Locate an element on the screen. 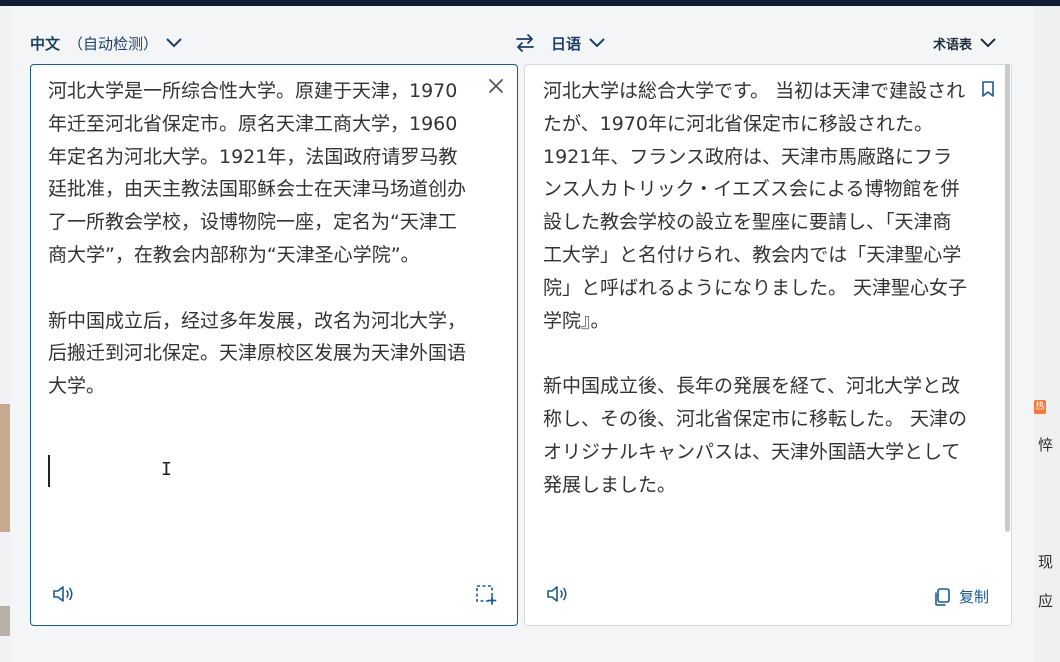  copy-icon is located at coordinates (942, 596).